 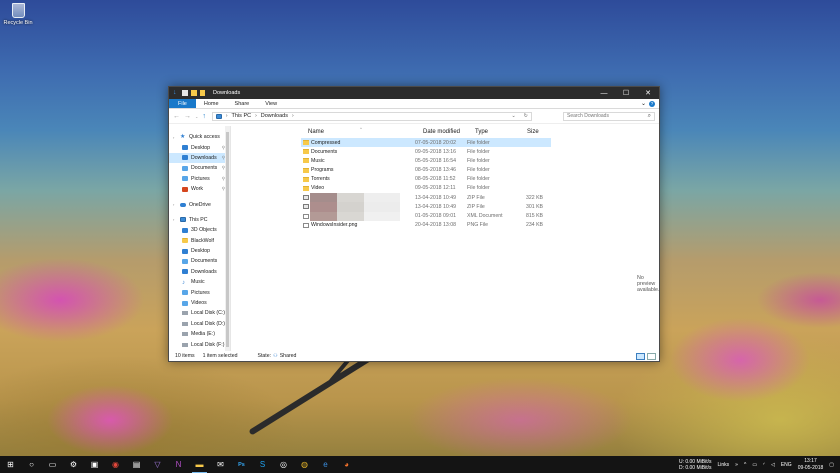 What do you see at coordinates (182, 103) in the screenshot?
I see `tab-file: File` at bounding box center [182, 103].